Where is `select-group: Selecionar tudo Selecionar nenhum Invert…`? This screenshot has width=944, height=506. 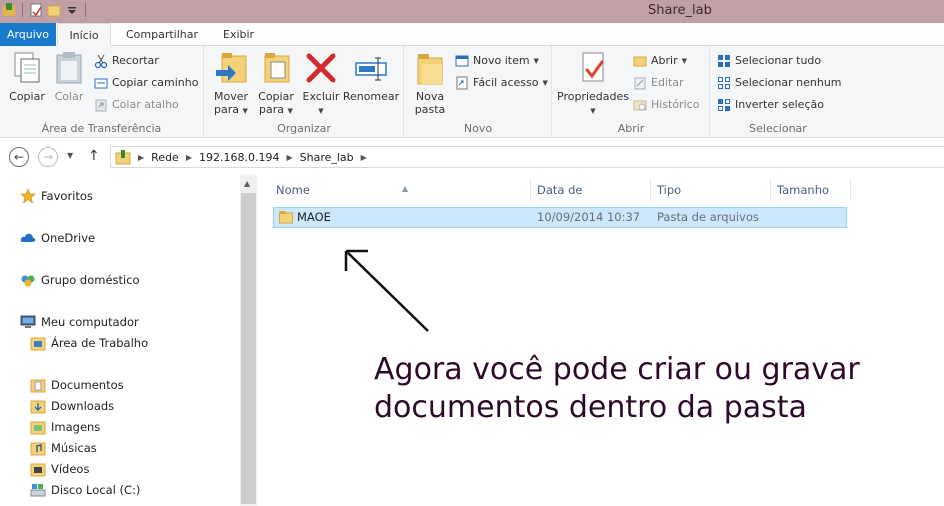 select-group: Selecionar tudo Selecionar nenhum Invert… is located at coordinates (778, 92).